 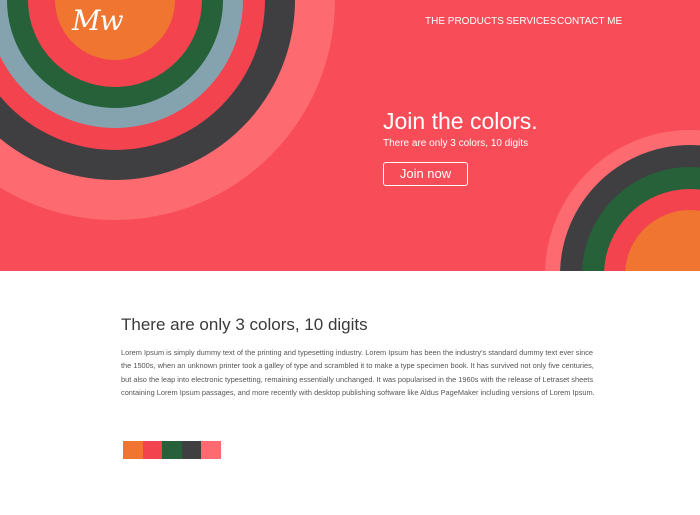 I want to click on nav-link-services: SERVICES, so click(x=531, y=22).